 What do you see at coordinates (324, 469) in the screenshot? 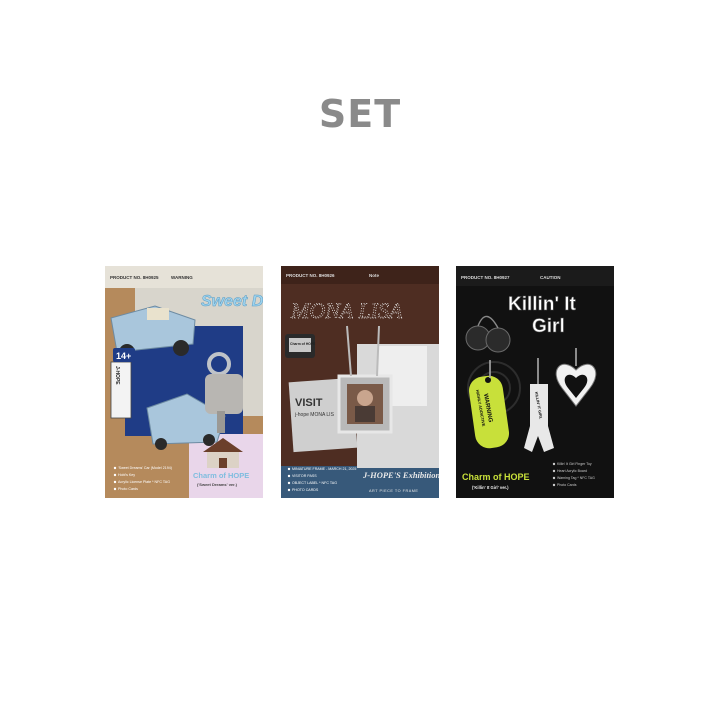
I see `contents-item: MINIATURE FRAME - MARCH 21, 2025` at bounding box center [324, 469].